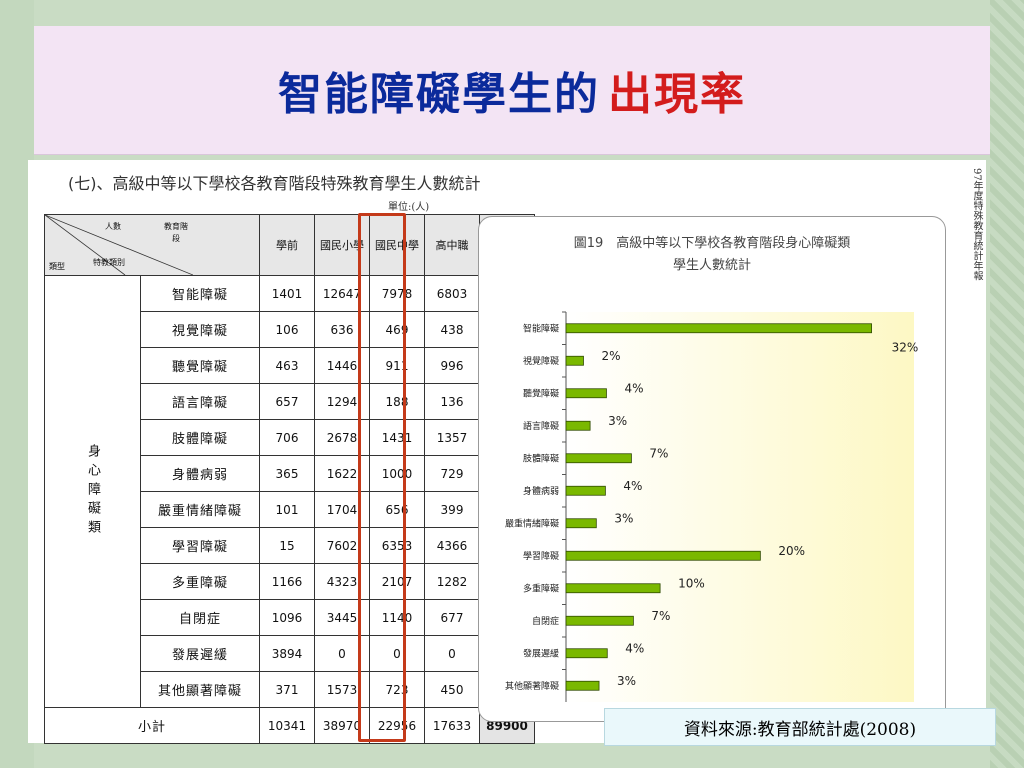 The image size is (1024, 768). What do you see at coordinates (541, 458) in the screenshot?
I see `category-tick-label: 肢體障礙` at bounding box center [541, 458].